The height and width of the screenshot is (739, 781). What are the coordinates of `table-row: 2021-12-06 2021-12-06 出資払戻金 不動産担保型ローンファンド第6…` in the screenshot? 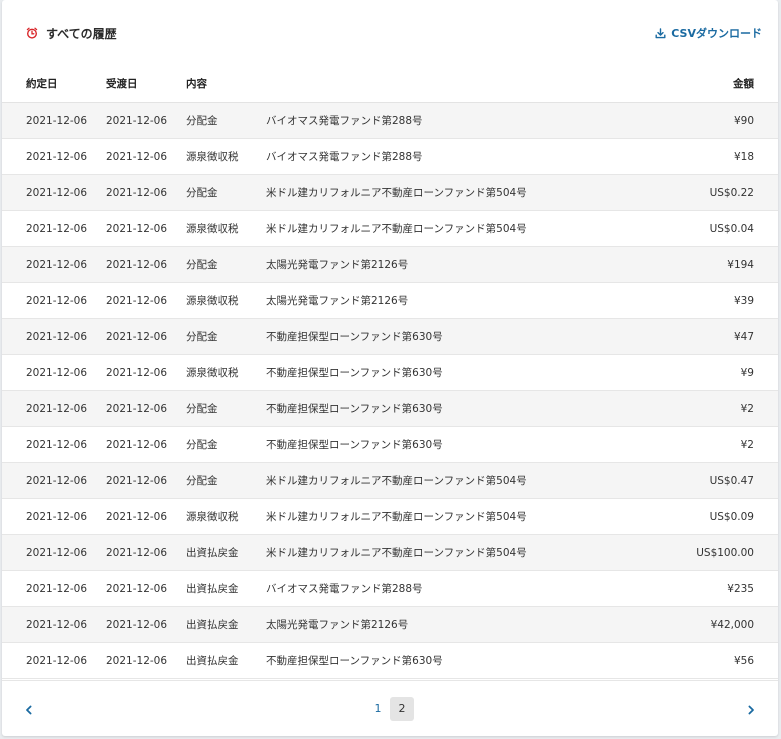 It's located at (390, 660).